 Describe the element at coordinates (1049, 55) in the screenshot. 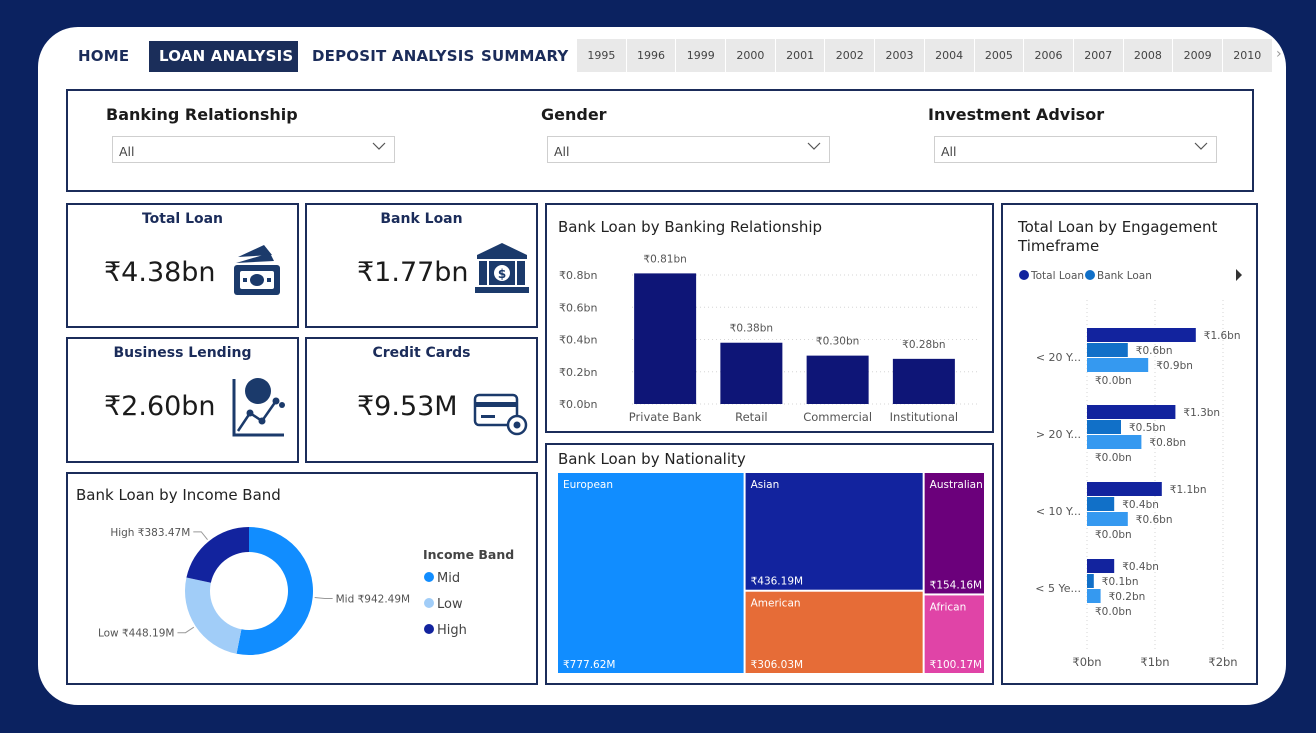

I see `year-button-2006: 2006` at that location.